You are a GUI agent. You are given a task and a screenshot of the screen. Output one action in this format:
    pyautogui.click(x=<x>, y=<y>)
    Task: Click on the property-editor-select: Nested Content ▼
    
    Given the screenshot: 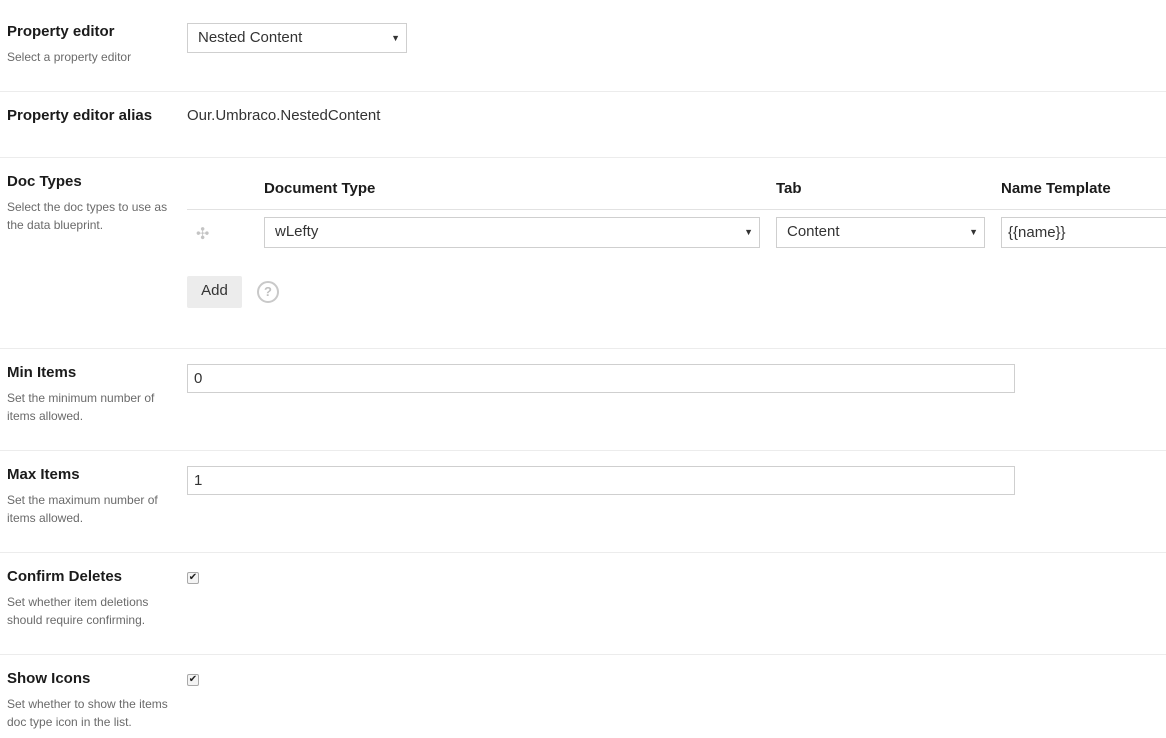 What is the action you would take?
    pyautogui.click(x=297, y=38)
    